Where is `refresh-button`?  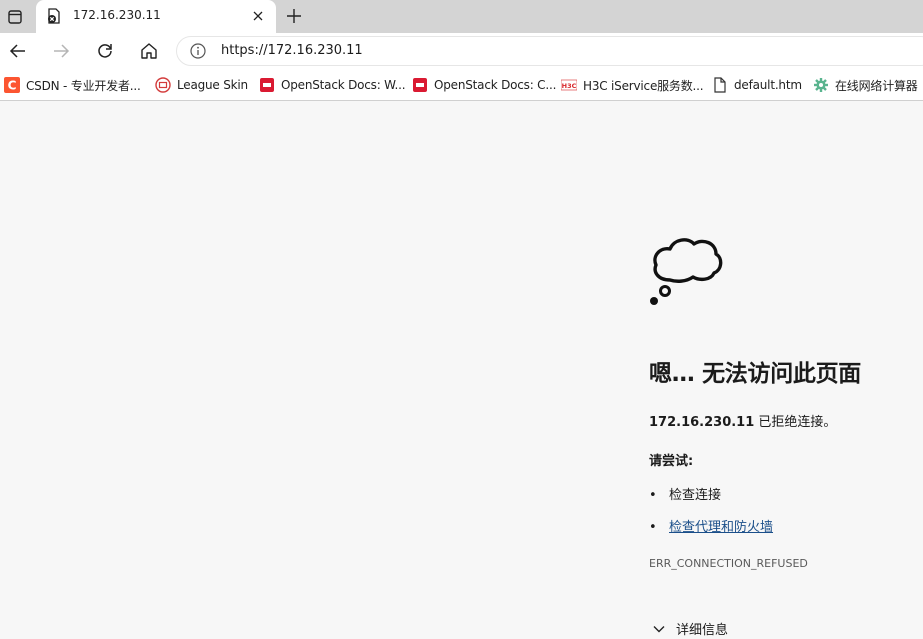
refresh-button is located at coordinates (105, 51).